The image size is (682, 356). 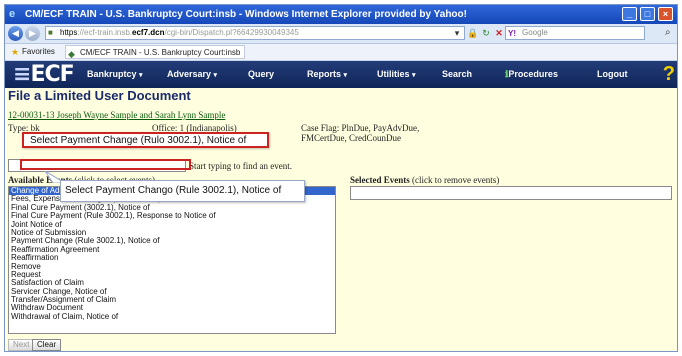 I want to click on menu-bankruptcy: Bankruptcy ▾, so click(x=115, y=74).